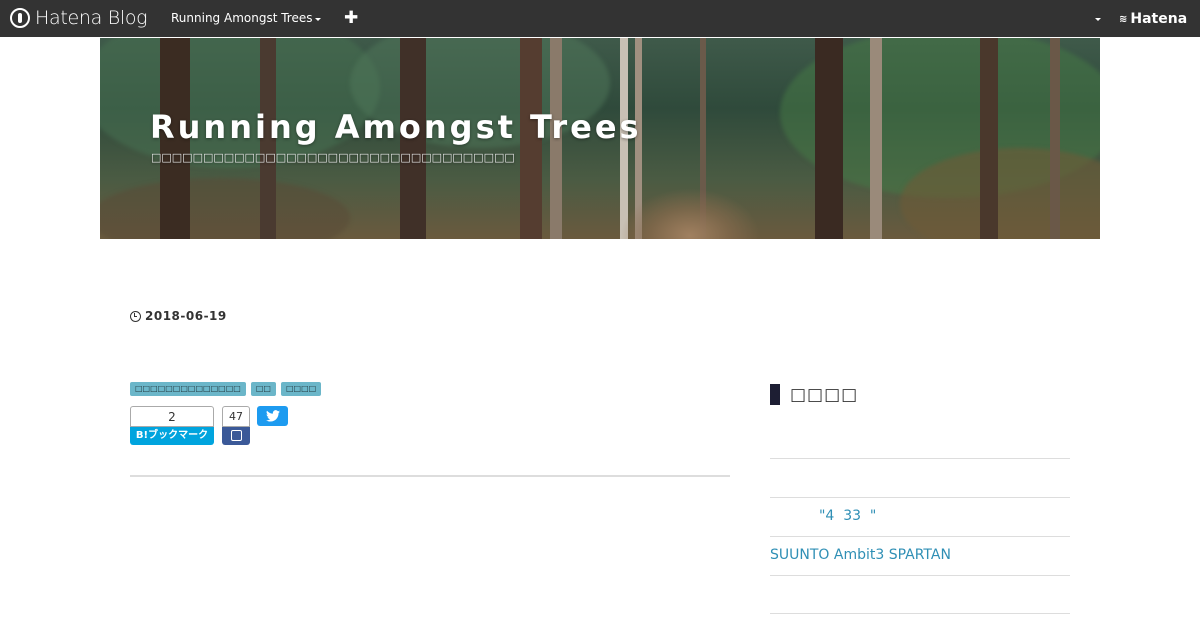 This screenshot has width=1200, height=630. Describe the element at coordinates (823, 516) in the screenshot. I see `sidebar-link: "4 33 "` at that location.